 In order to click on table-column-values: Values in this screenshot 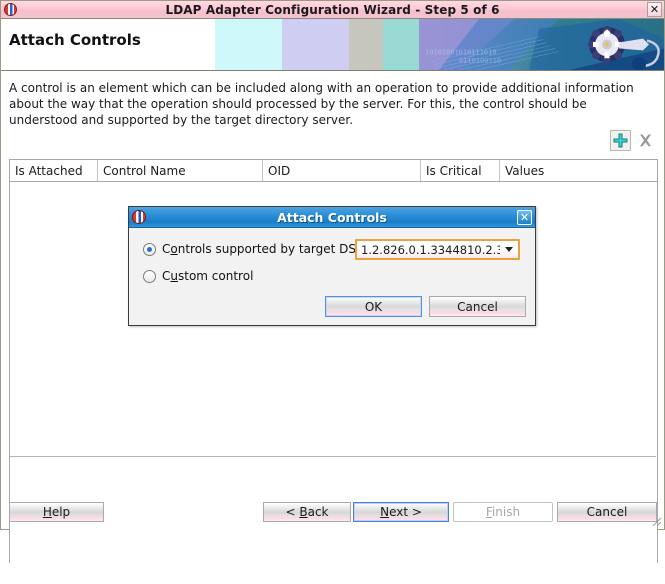, I will do `click(578, 170)`.